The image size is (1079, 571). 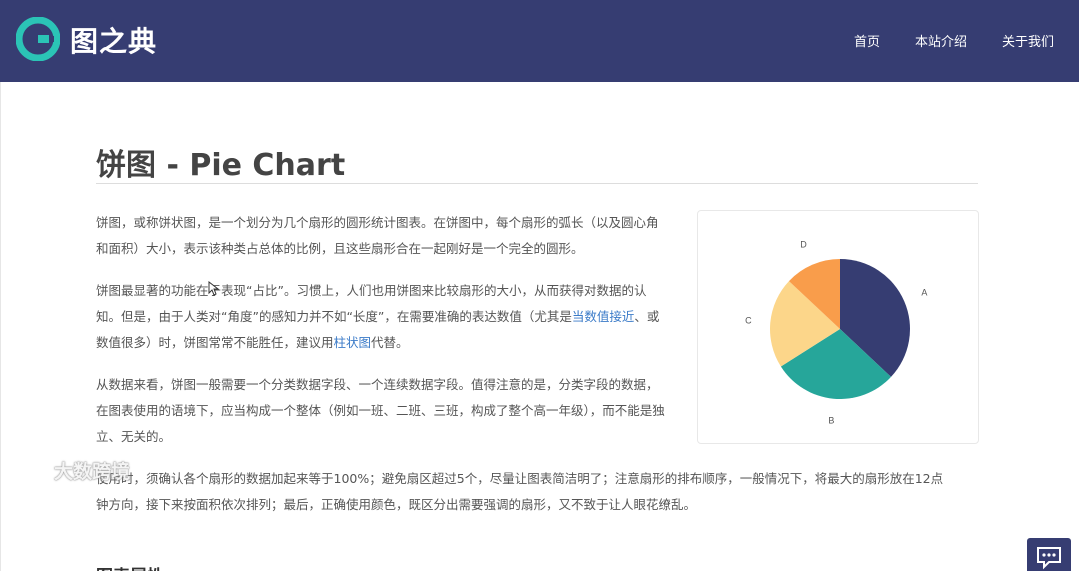 I want to click on pie-chart: A B C D, so click(x=836, y=333).